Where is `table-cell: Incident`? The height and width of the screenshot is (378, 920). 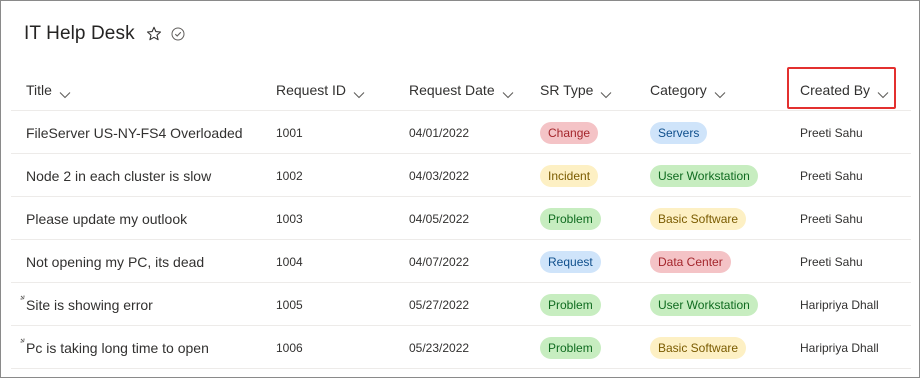 table-cell: Incident is located at coordinates (562, 175).